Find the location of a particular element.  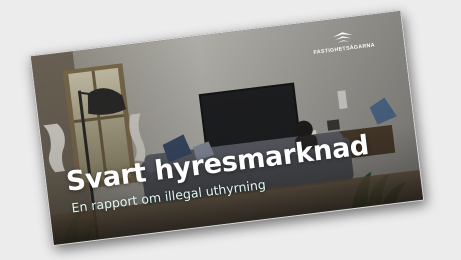

brand-mark-icon is located at coordinates (342, 37).